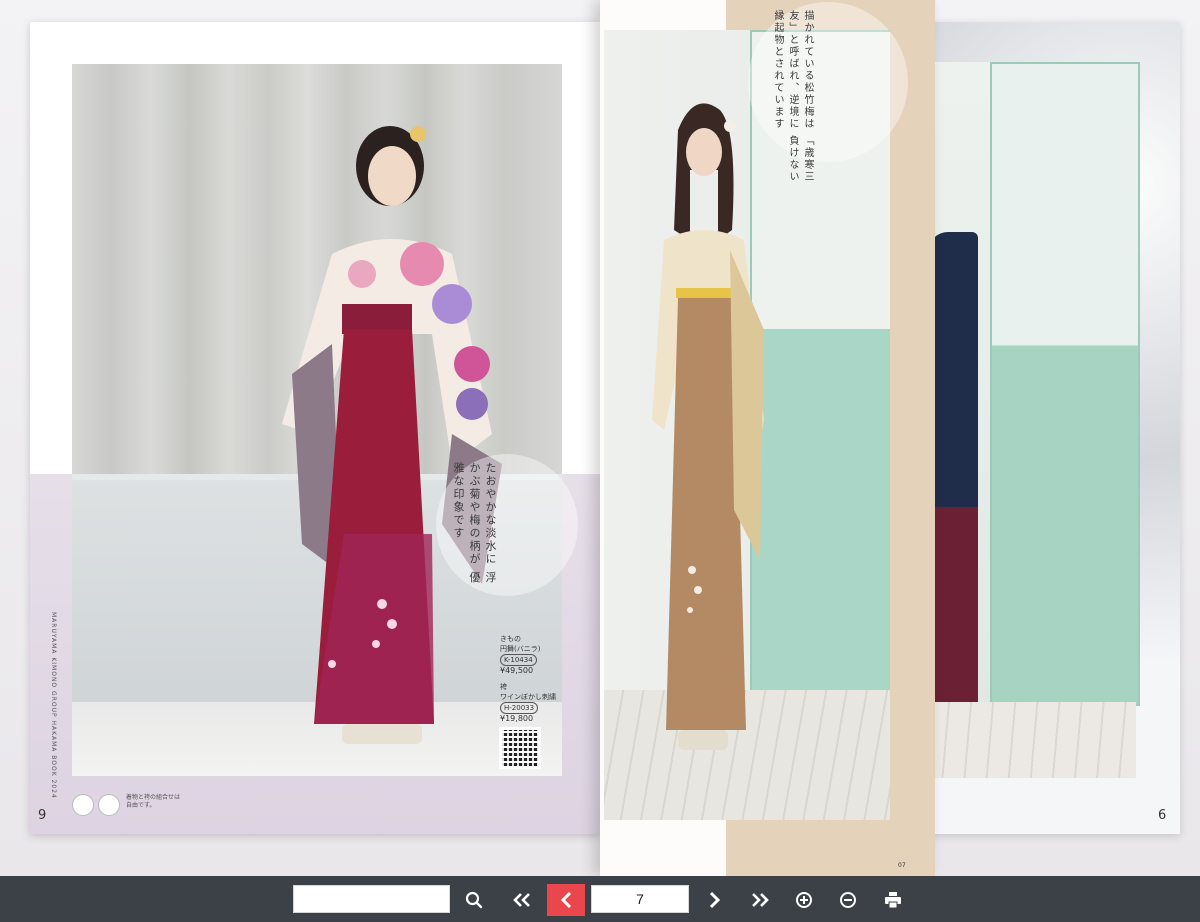 The height and width of the screenshot is (922, 1200). Describe the element at coordinates (1032, 740) in the screenshot. I see `right-floor` at that location.